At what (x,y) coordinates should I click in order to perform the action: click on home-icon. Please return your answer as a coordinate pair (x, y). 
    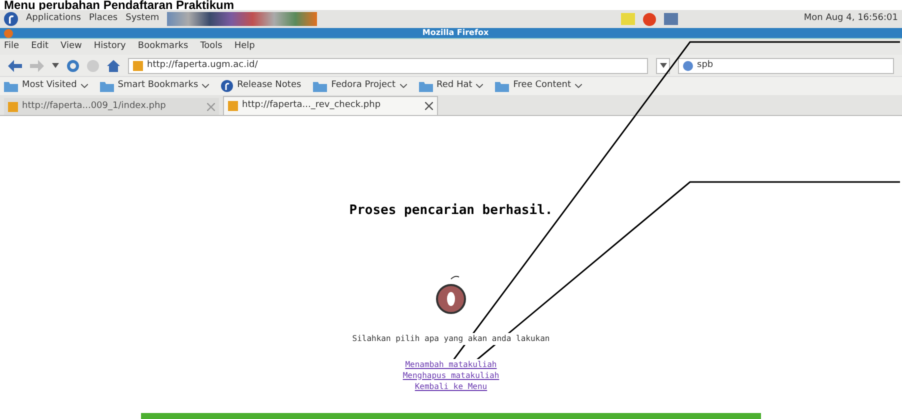
    Looking at the image, I should click on (113, 66).